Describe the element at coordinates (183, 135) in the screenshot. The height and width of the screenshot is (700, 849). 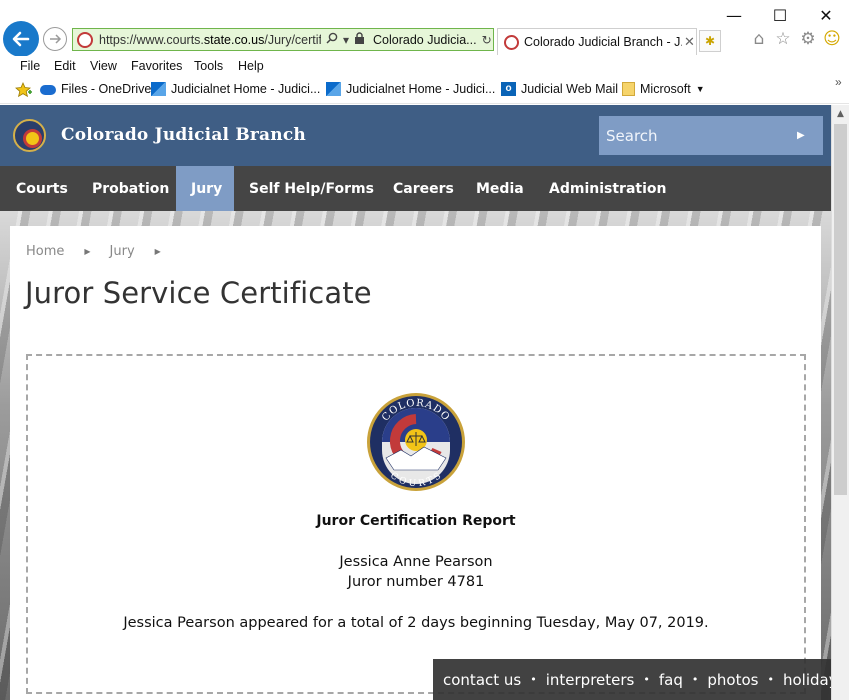
I see `site-name: Colorado Judicial Branch` at that location.